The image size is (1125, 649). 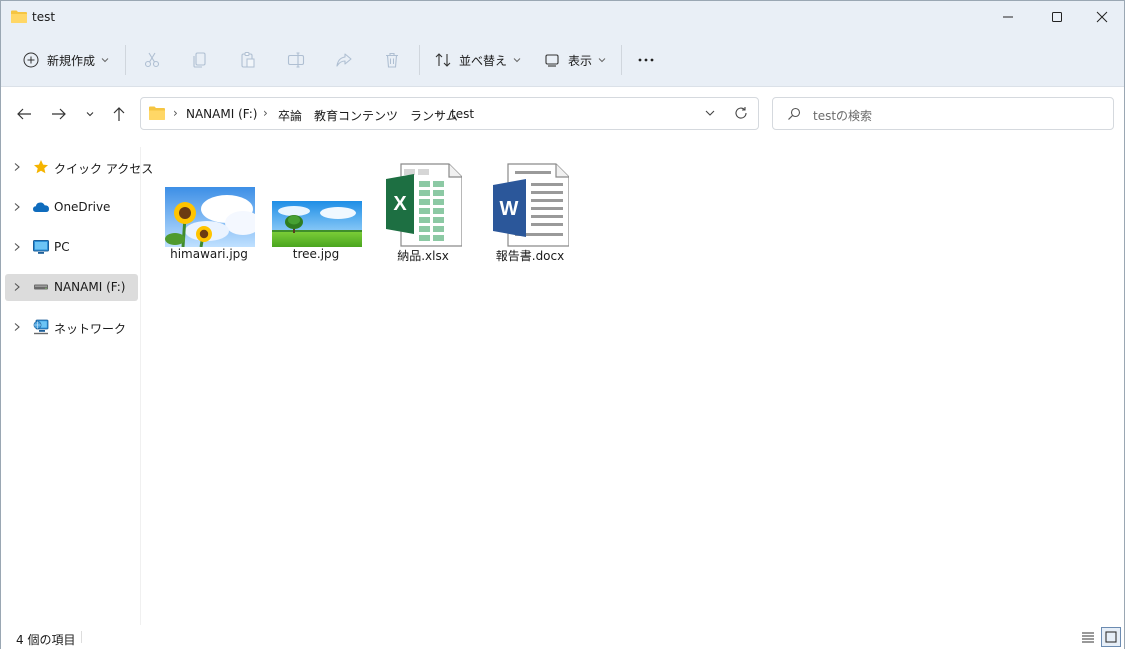 I want to click on excel-file-icon: X, so click(x=424, y=203).